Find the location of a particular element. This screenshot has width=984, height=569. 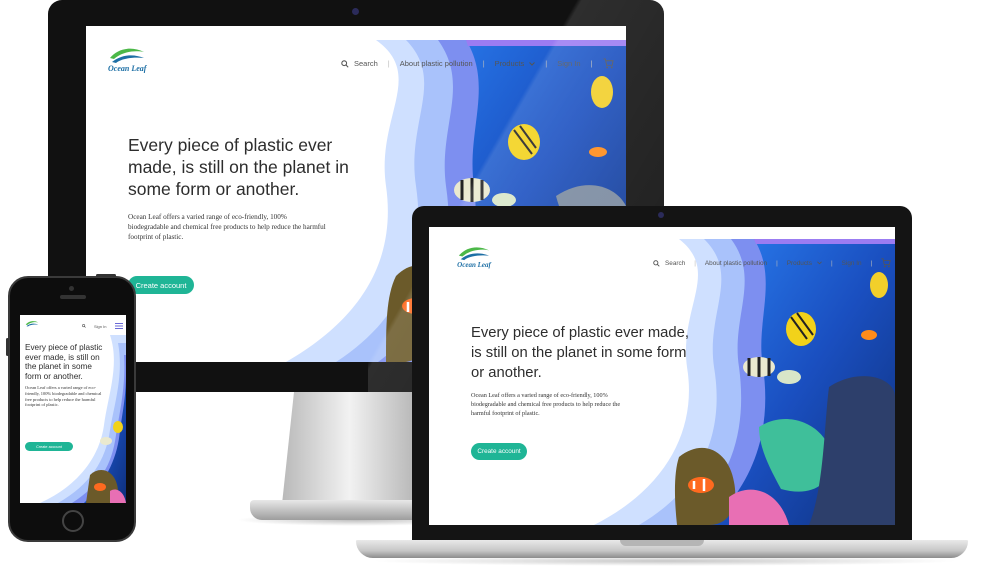

phone-power-button is located at coordinates (106, 275).